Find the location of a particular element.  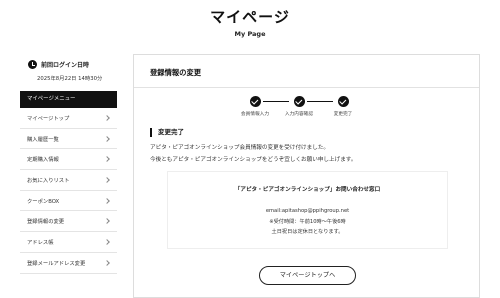

sidebar-item-order-history: 購入履歴一覧 is located at coordinates (68, 139).